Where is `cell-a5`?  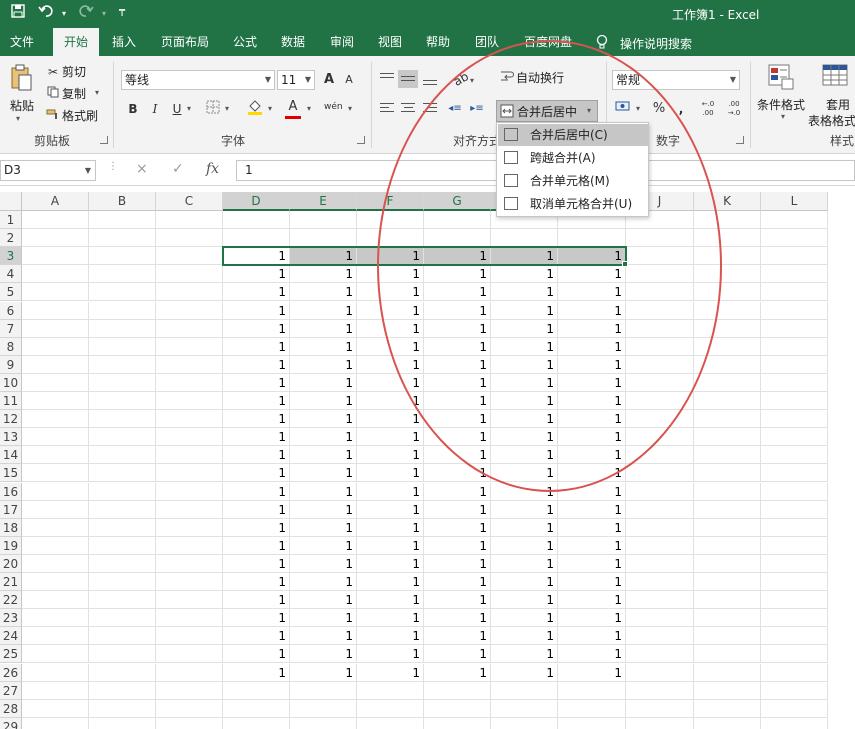
cell-a5 is located at coordinates (55, 292).